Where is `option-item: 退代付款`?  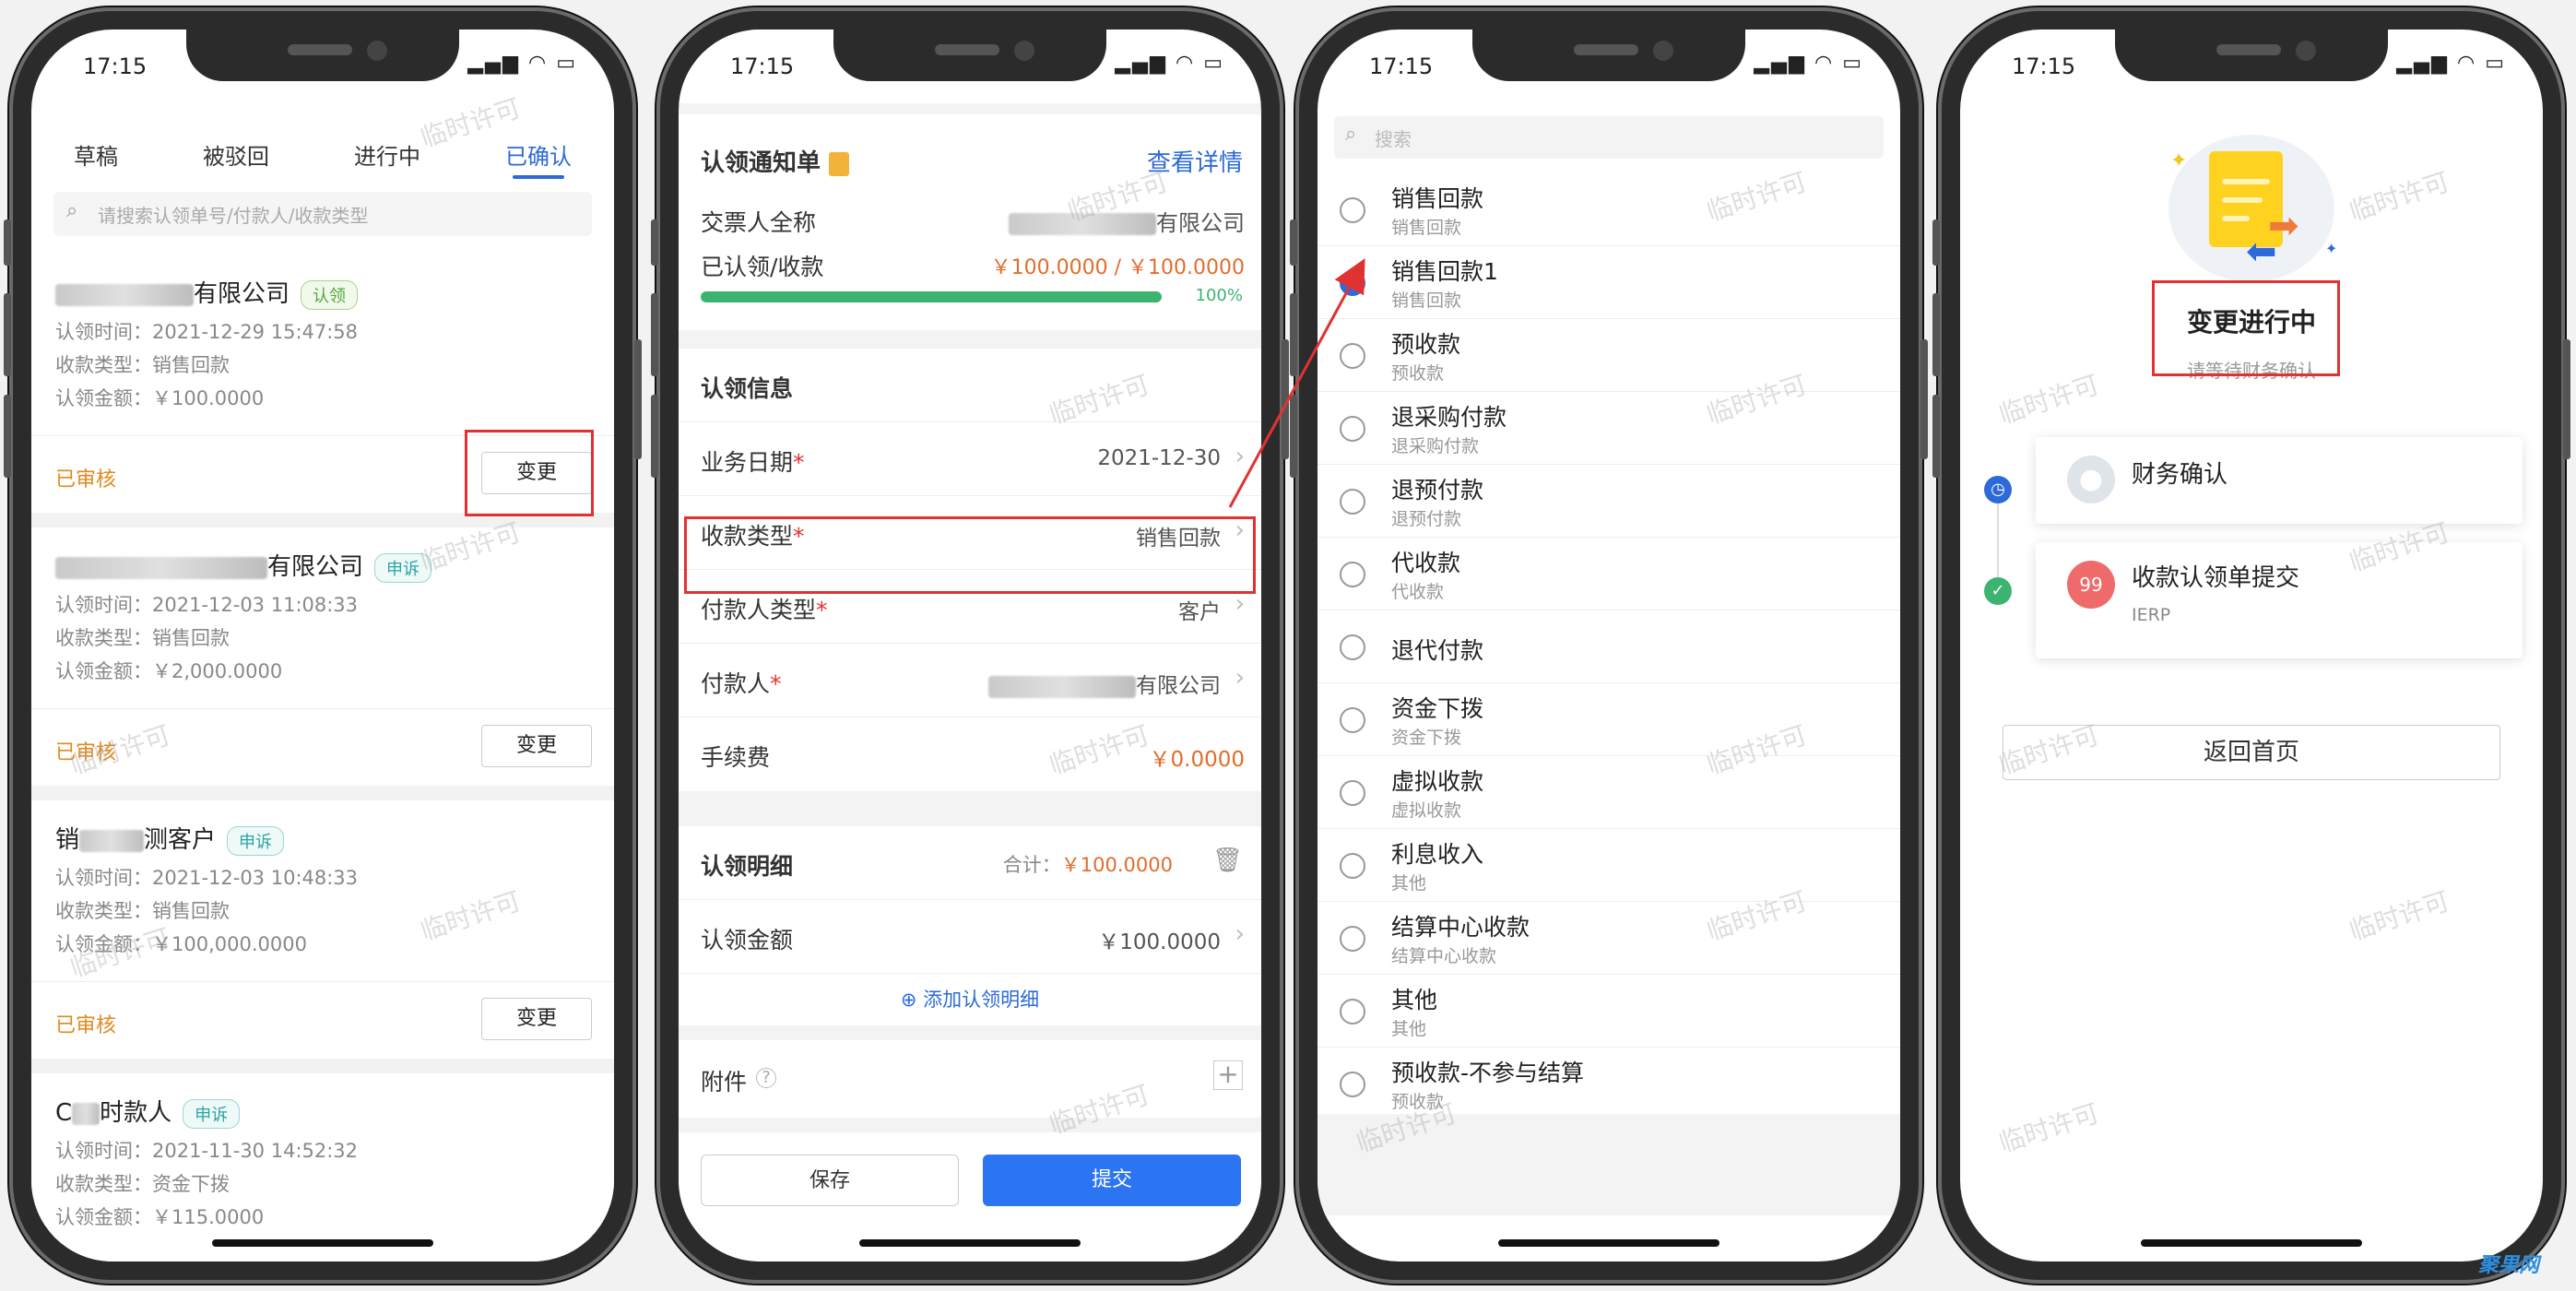
option-item: 退代付款 is located at coordinates (1609, 646).